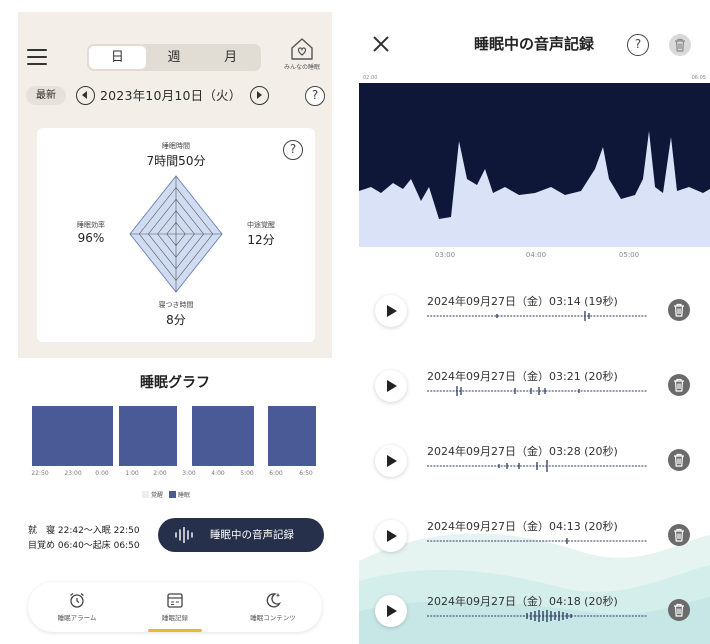  I want to click on recording-item: 2024年09月27日（金）04:18 (20秒), so click(534, 603).